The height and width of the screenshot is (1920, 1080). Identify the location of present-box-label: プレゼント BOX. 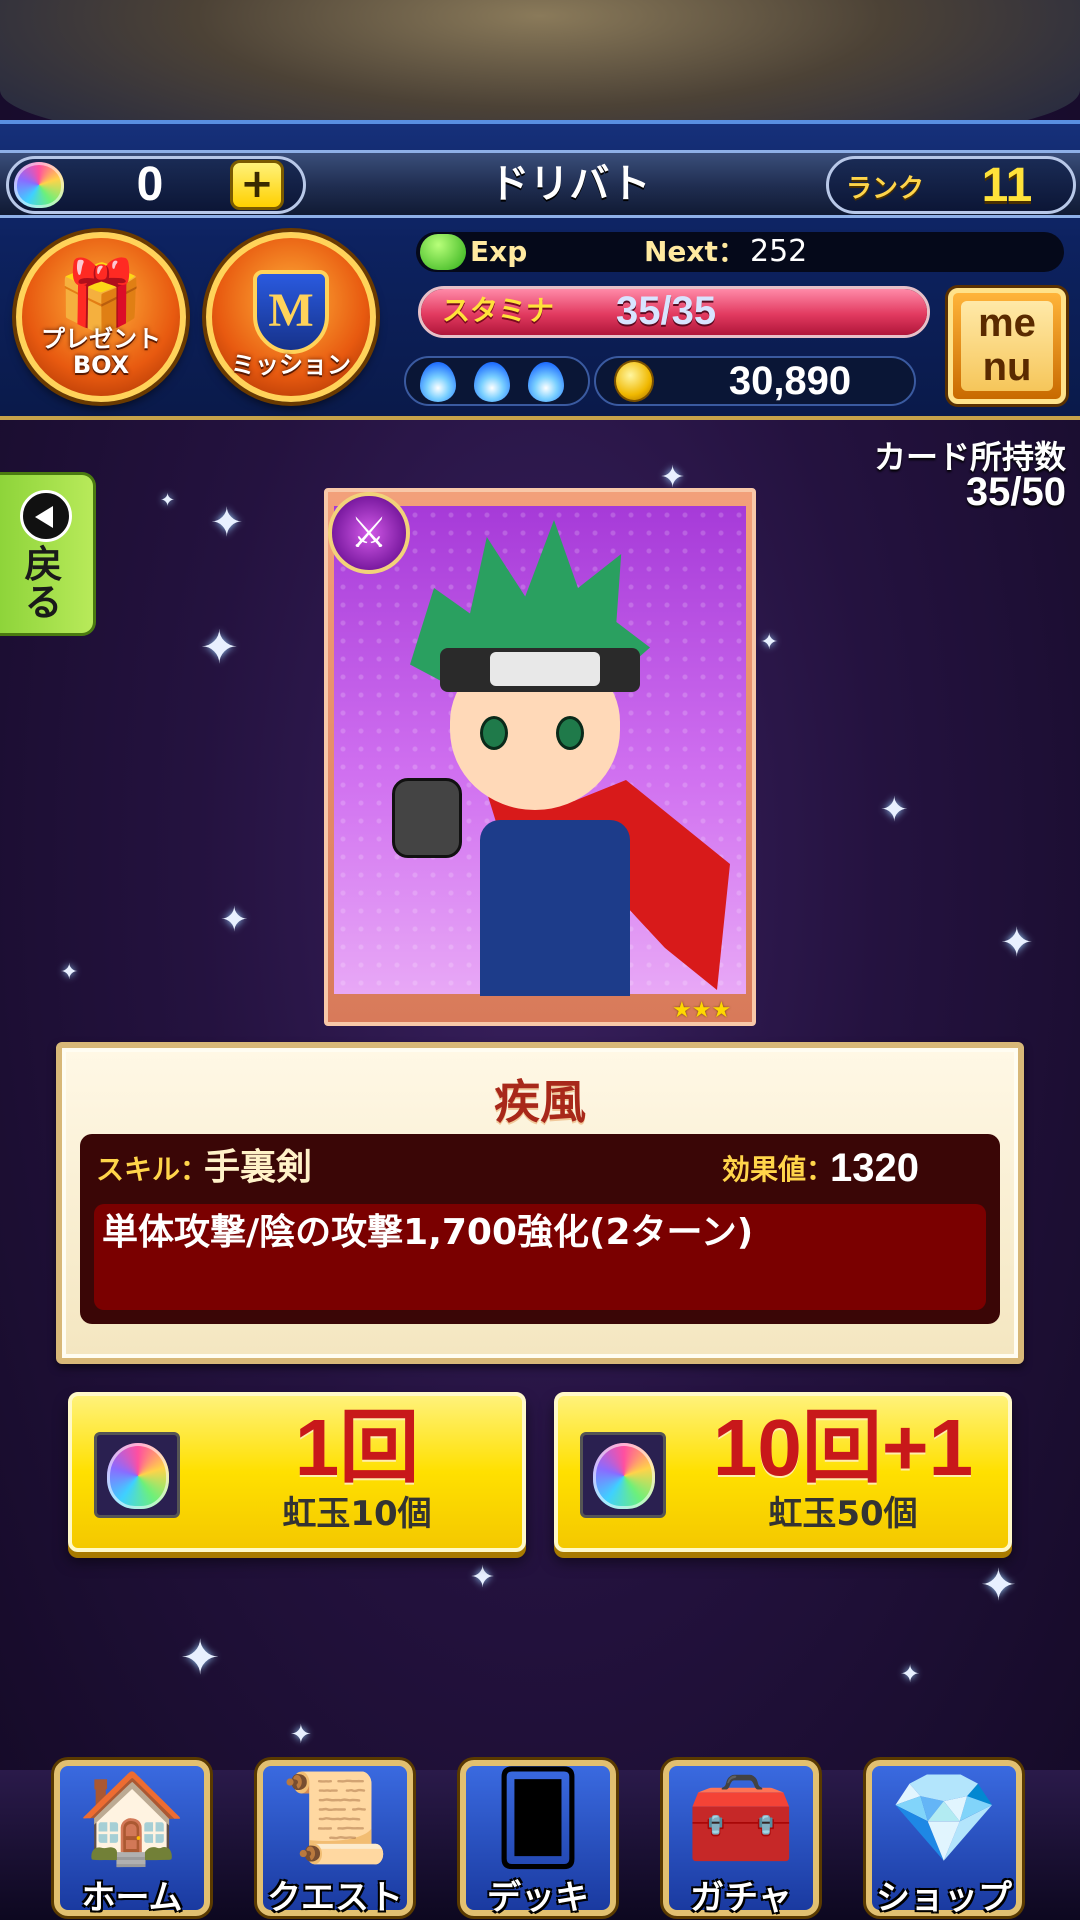
(101, 352).